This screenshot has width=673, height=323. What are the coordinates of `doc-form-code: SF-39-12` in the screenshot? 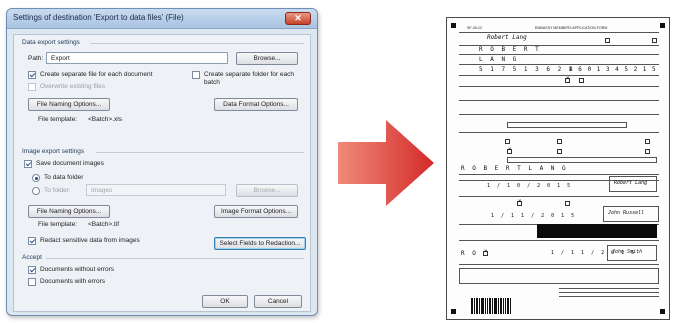 It's located at (474, 28).